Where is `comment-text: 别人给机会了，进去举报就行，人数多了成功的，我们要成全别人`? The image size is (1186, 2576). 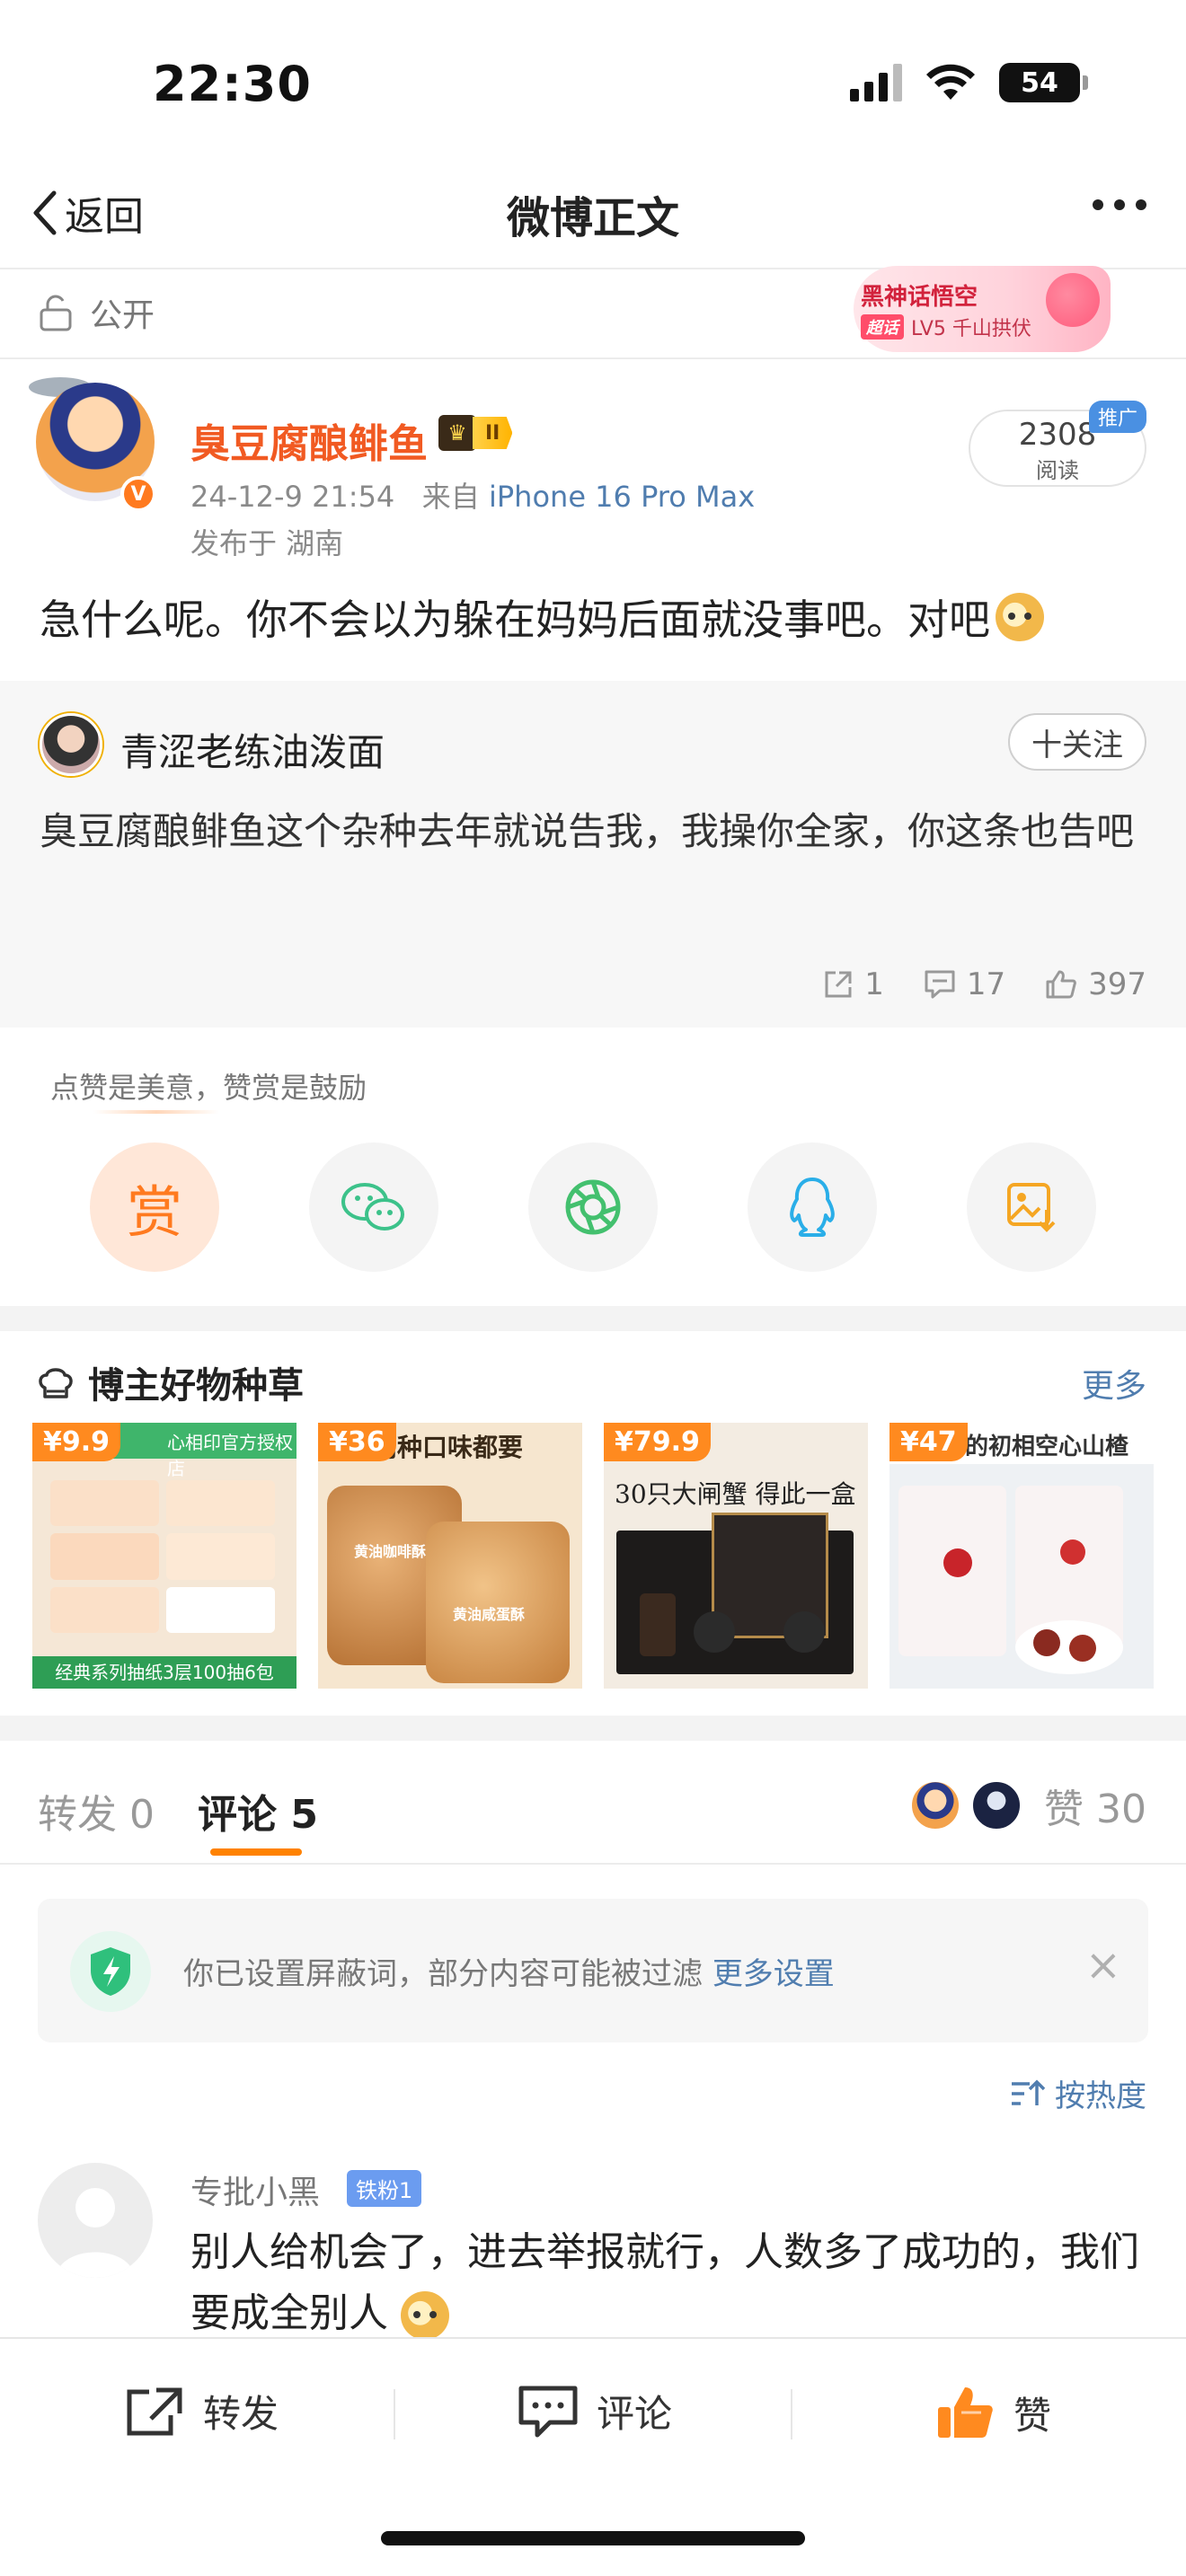
comment-text: 别人给机会了，进去举报就行，人数多了成功的，我们要成全别人 is located at coordinates (664, 2282).